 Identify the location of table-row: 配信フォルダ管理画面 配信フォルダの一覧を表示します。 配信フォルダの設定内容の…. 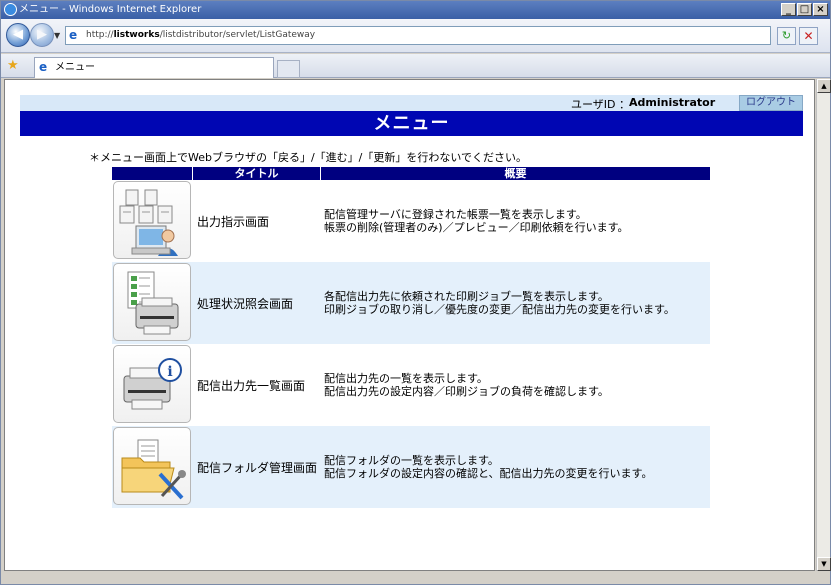
(411, 467).